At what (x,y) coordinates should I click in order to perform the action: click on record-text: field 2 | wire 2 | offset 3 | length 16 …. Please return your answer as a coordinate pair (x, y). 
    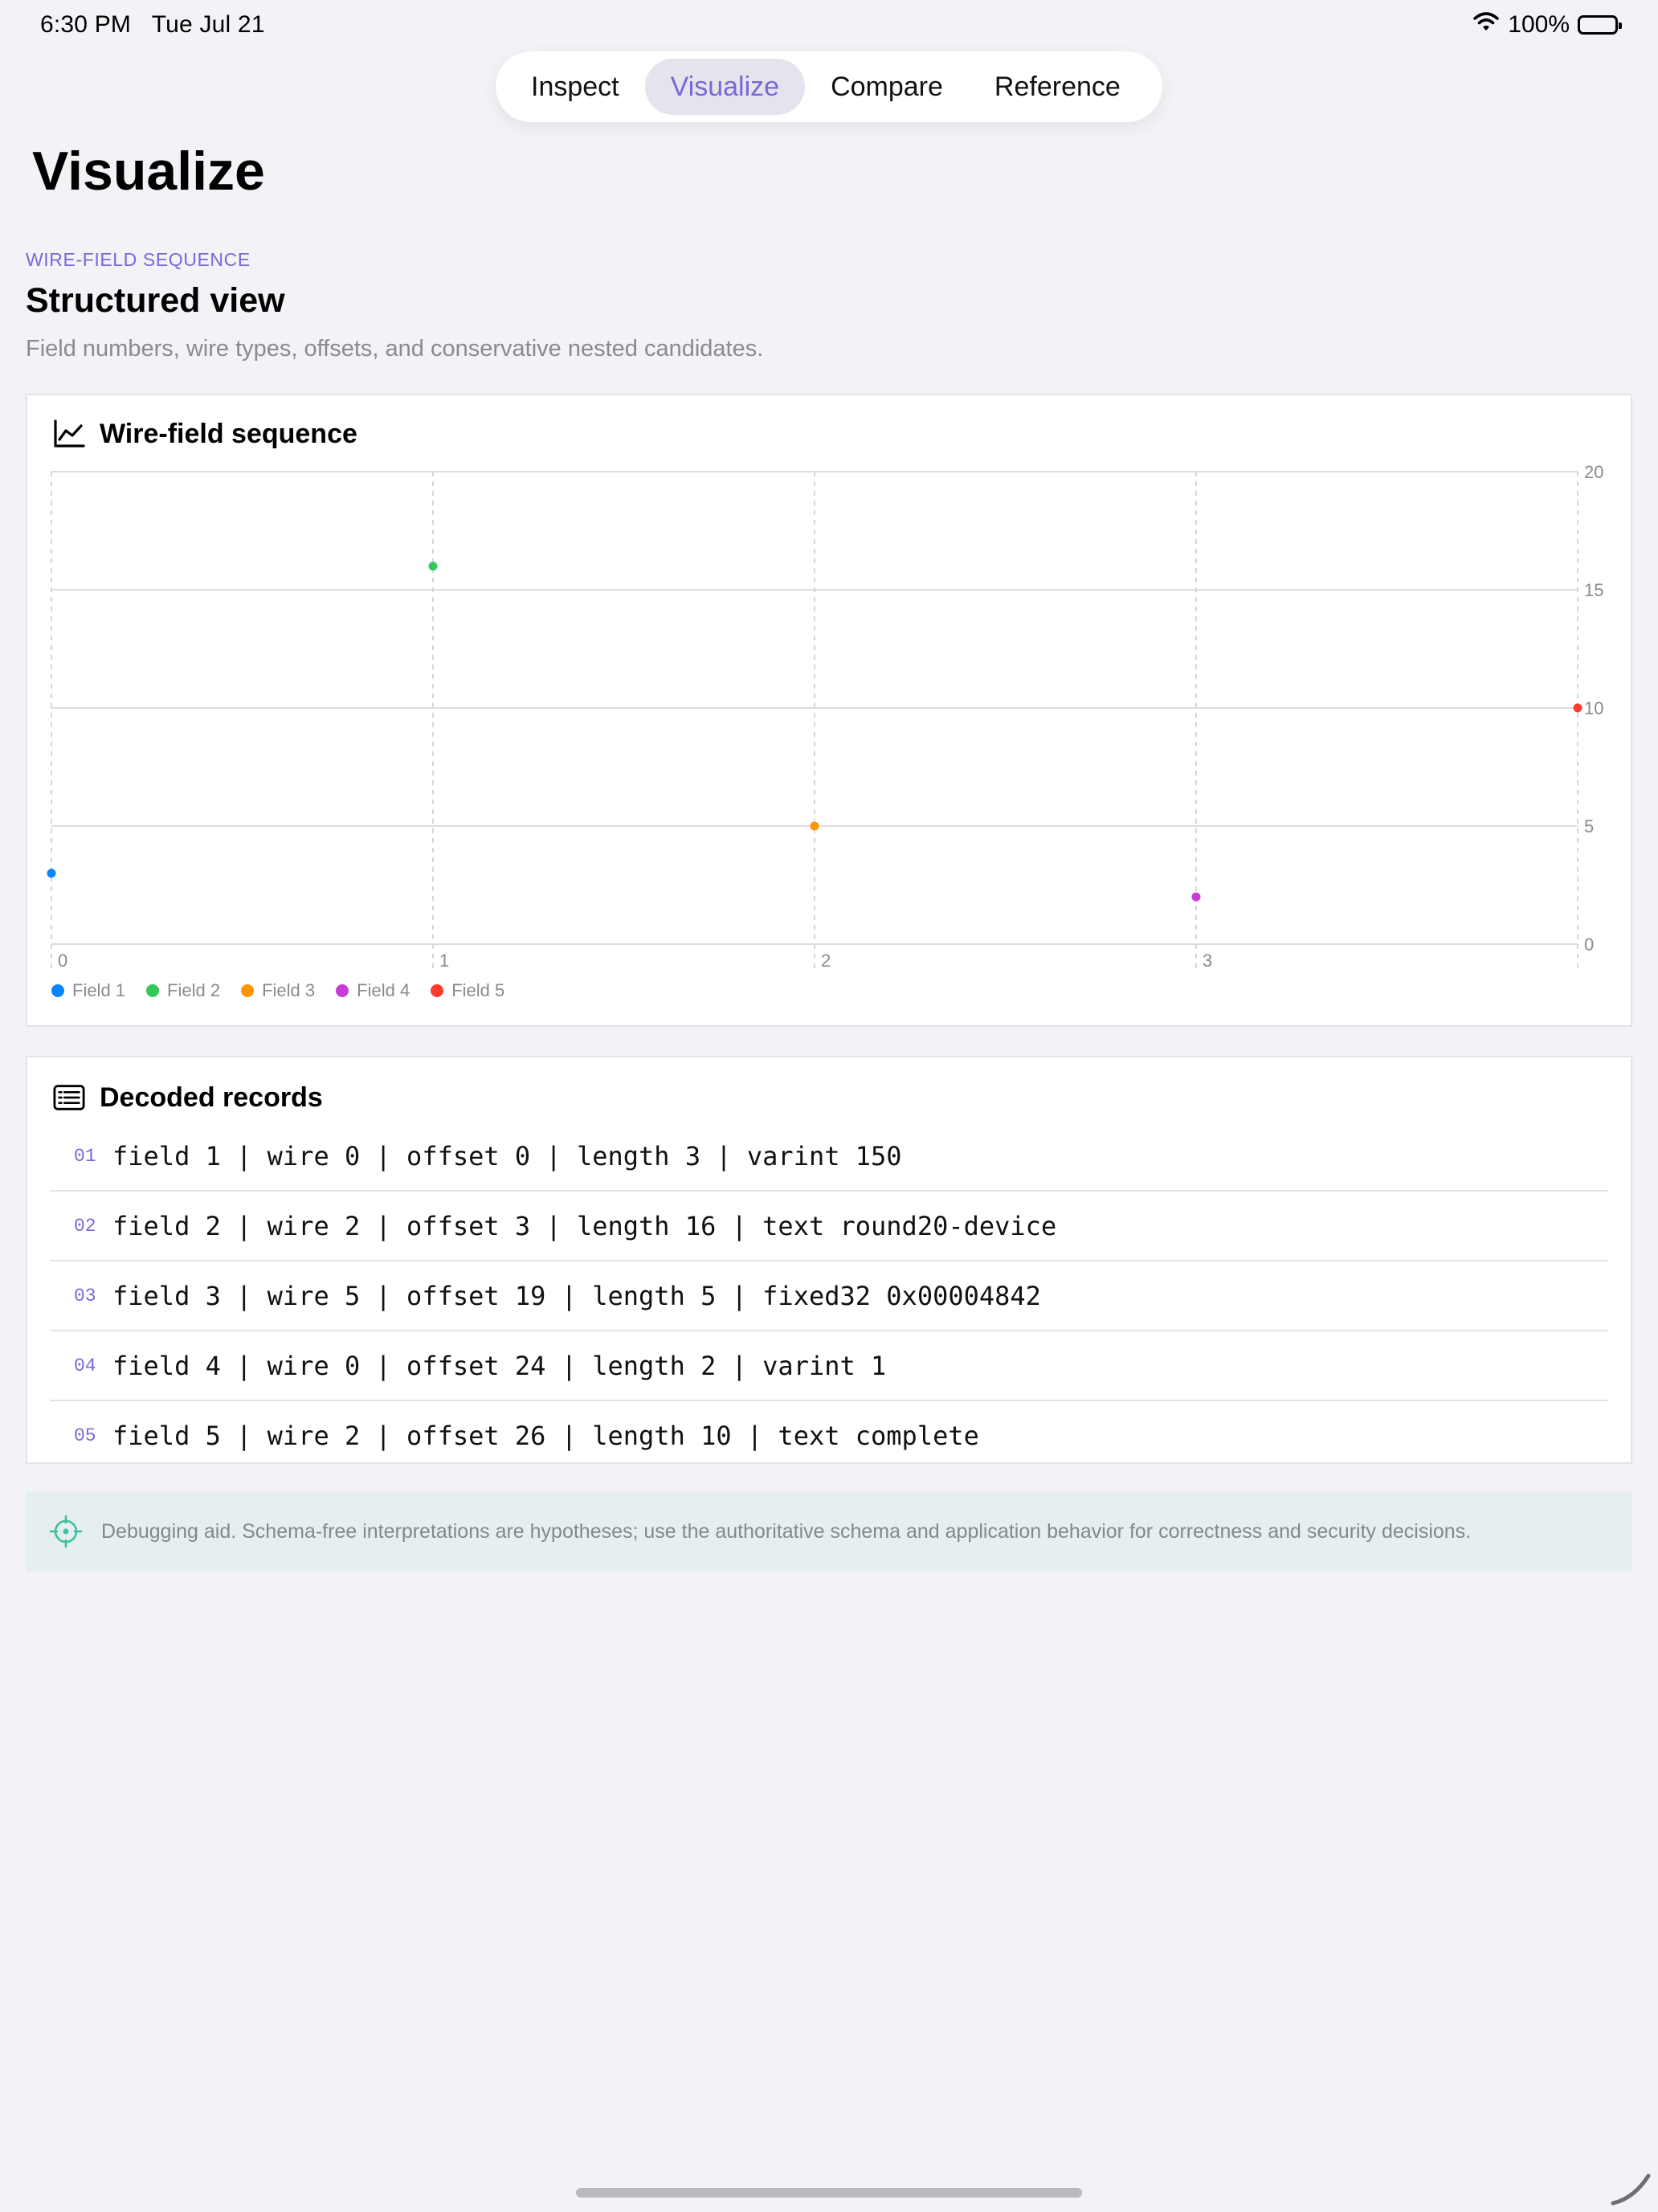
    Looking at the image, I should click on (584, 1225).